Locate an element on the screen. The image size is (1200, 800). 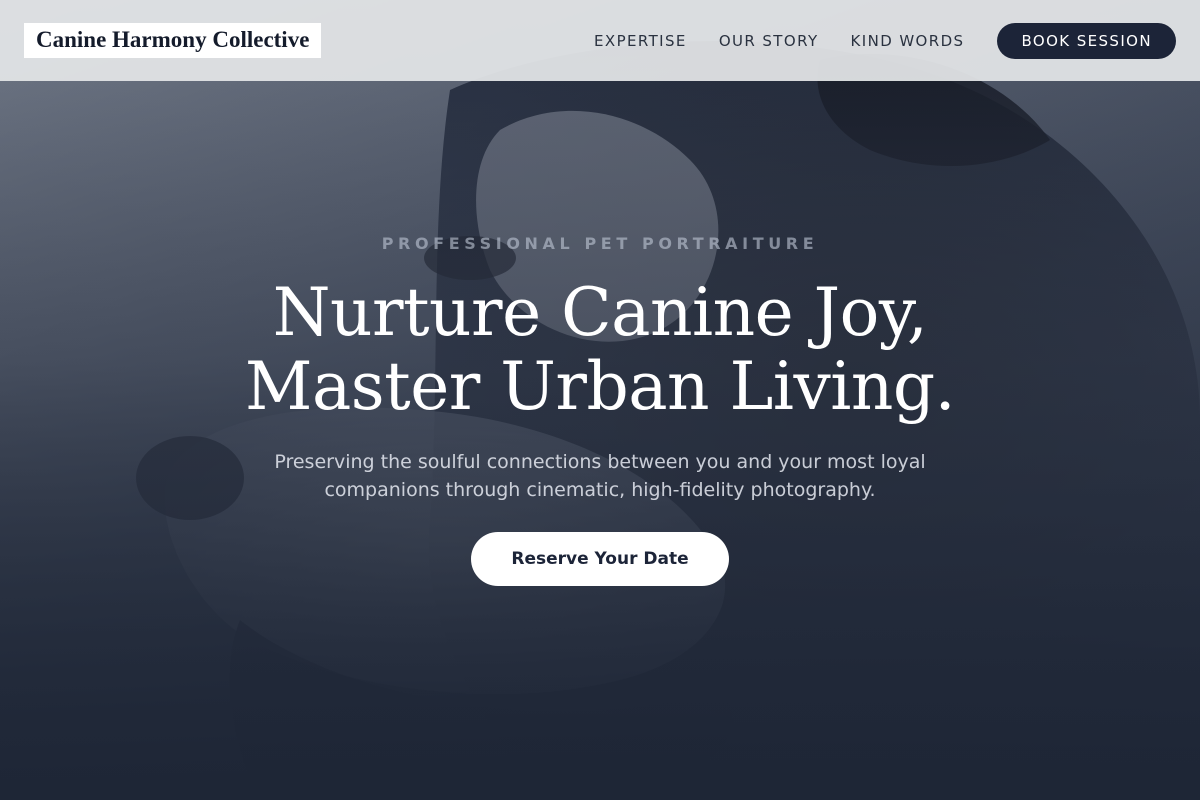
nav-link-expertise: EXPERTISE is located at coordinates (640, 41).